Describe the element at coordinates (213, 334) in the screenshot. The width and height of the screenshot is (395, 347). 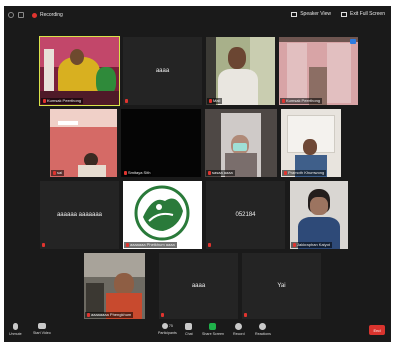
I see `share-screen-label: Share Screen` at that location.